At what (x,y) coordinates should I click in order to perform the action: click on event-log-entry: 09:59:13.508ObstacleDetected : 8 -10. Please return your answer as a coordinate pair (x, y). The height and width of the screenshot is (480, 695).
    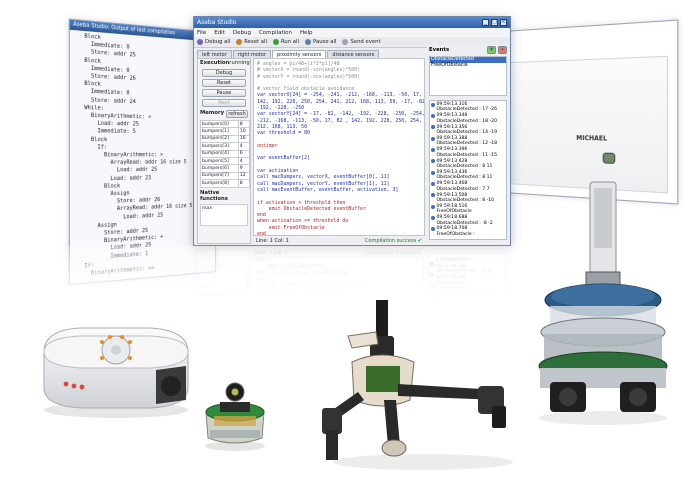
    Looking at the image, I should click on (468, 198).